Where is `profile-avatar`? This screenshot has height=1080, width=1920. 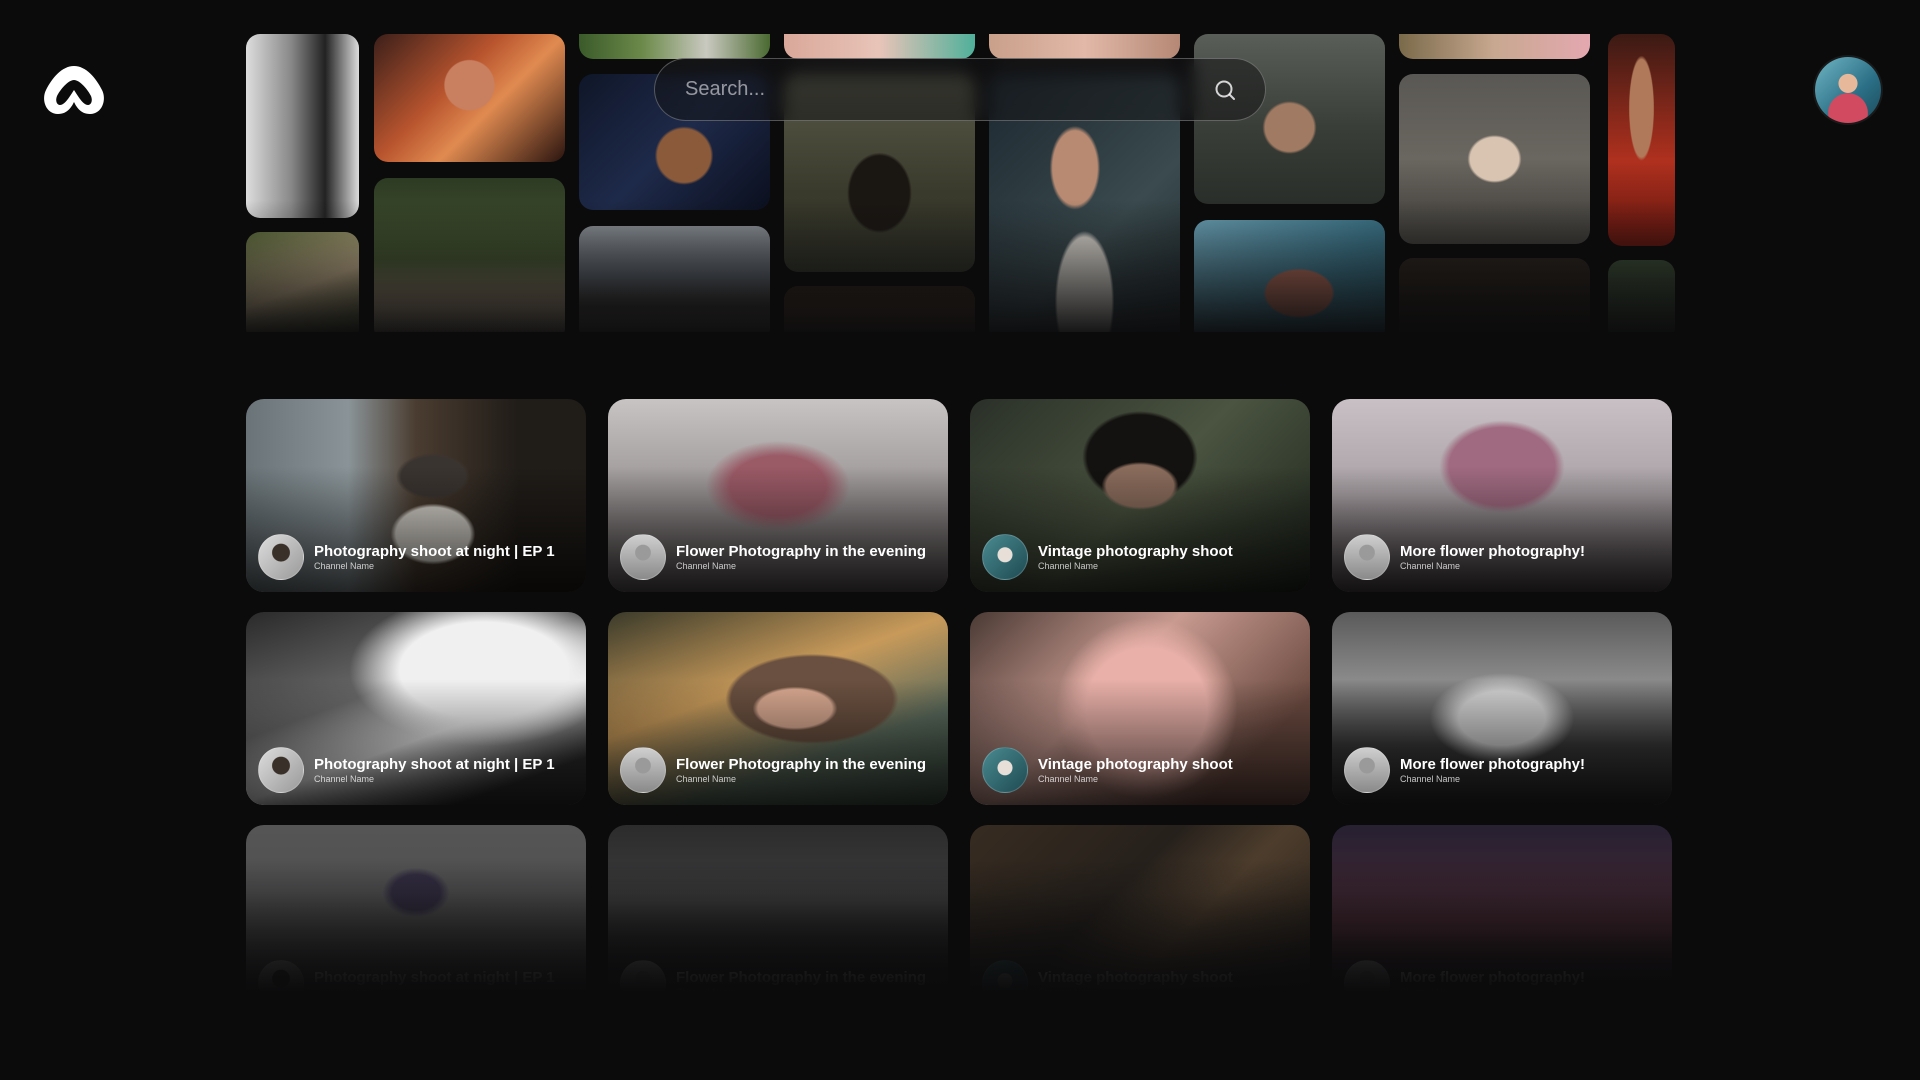 profile-avatar is located at coordinates (1848, 90).